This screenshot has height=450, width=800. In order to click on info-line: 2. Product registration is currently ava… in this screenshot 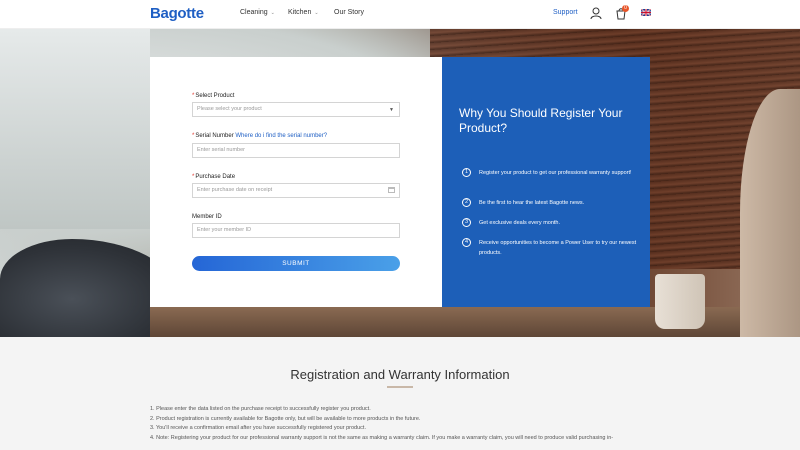, I will do `click(285, 418)`.